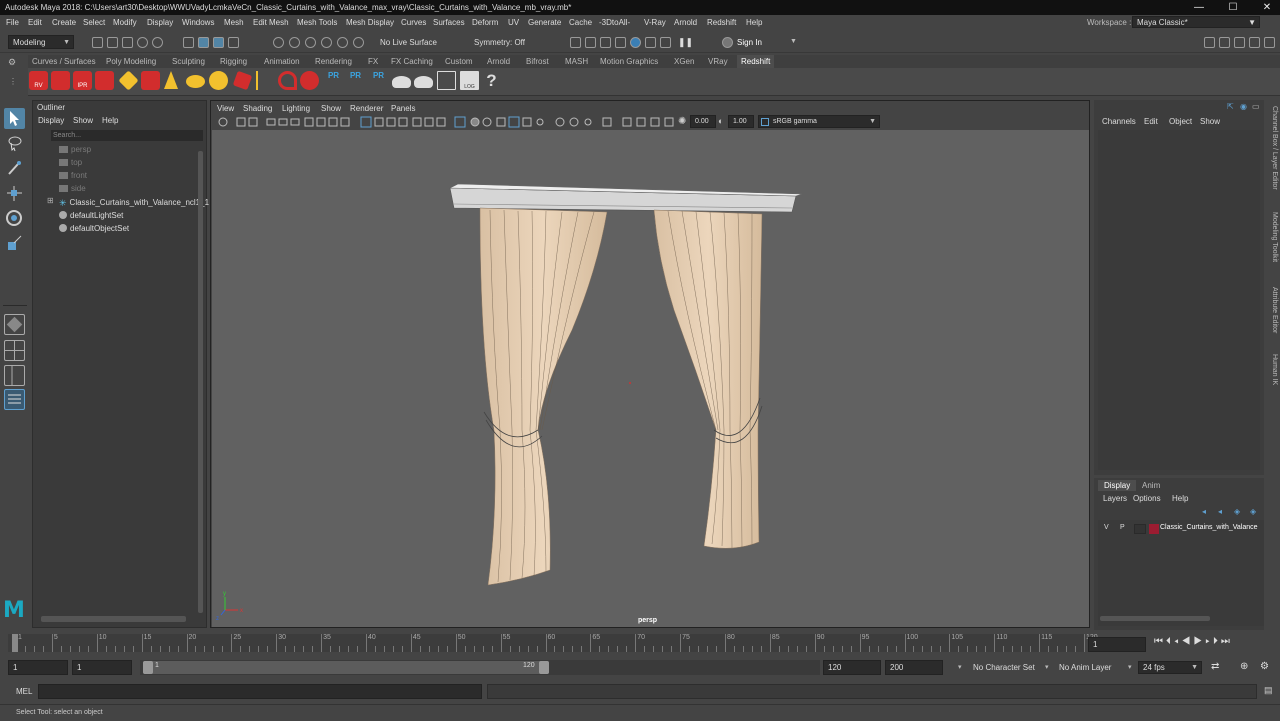 This screenshot has width=1280, height=721. Describe the element at coordinates (94, 22) in the screenshot. I see `menu-select: Select` at that location.